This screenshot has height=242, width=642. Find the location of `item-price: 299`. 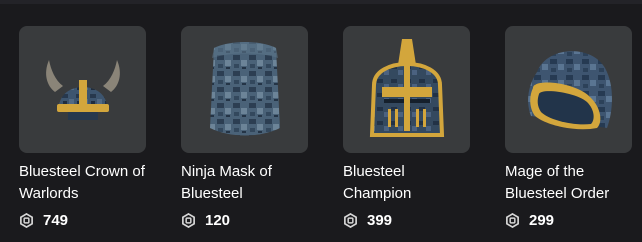

item-price: 299 is located at coordinates (568, 220).